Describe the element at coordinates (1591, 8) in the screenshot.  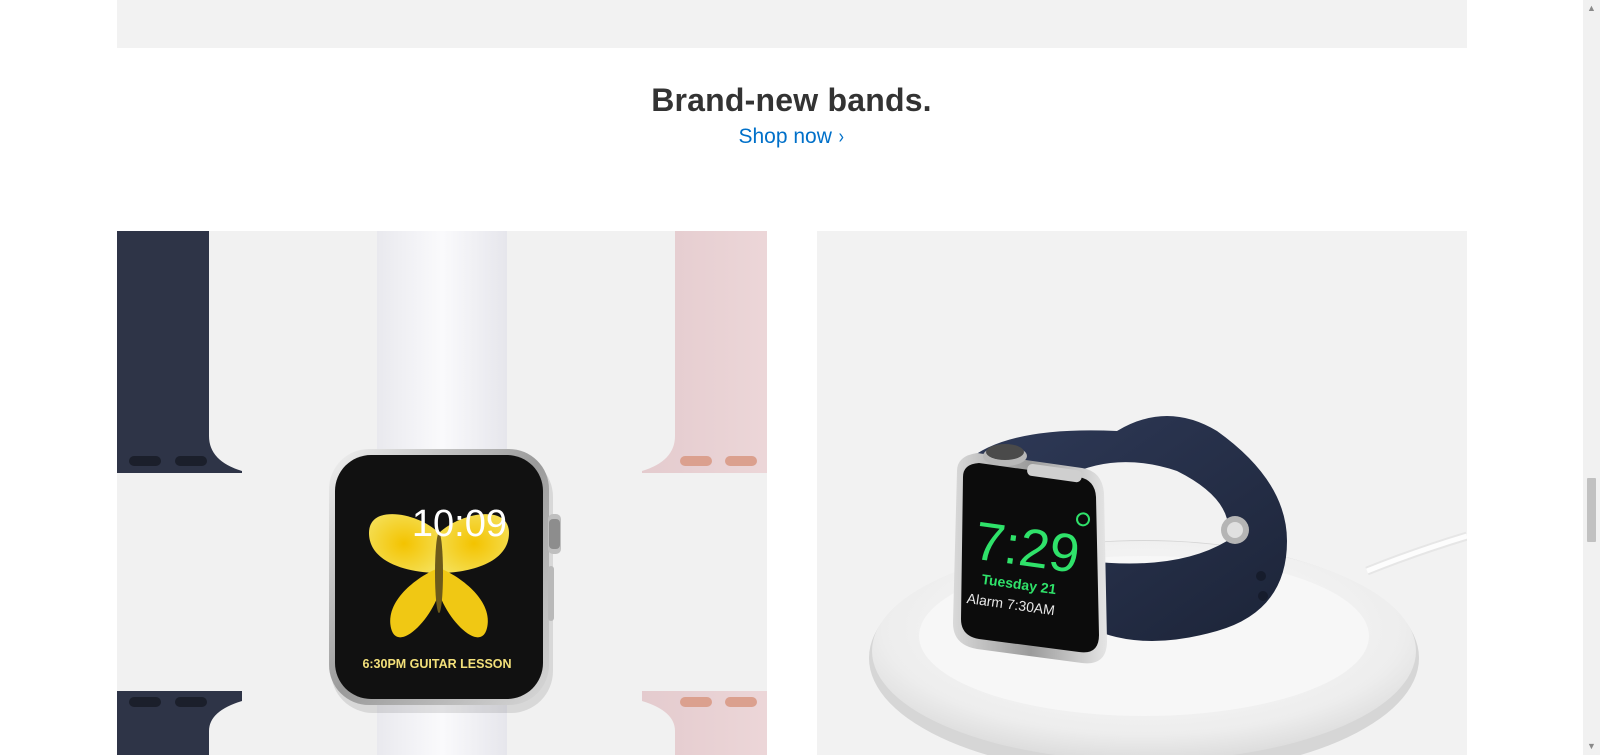
I see `triangle-up-icon: ▲` at that location.